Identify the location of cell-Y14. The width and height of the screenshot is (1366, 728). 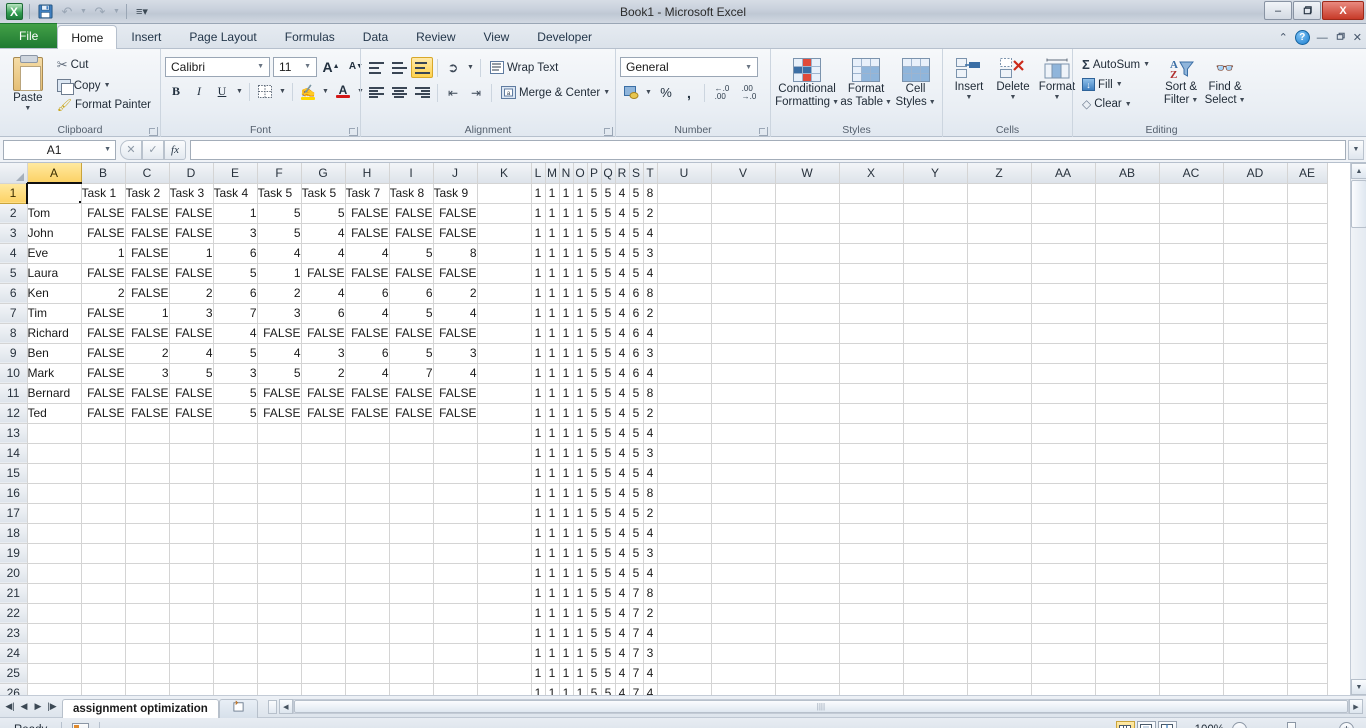
(935, 453).